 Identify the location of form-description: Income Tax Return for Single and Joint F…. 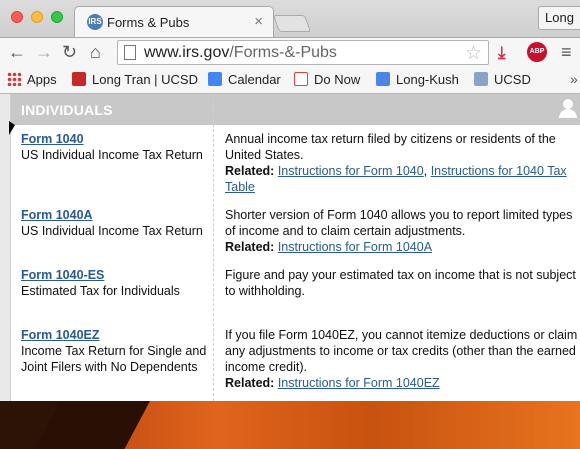
(114, 359).